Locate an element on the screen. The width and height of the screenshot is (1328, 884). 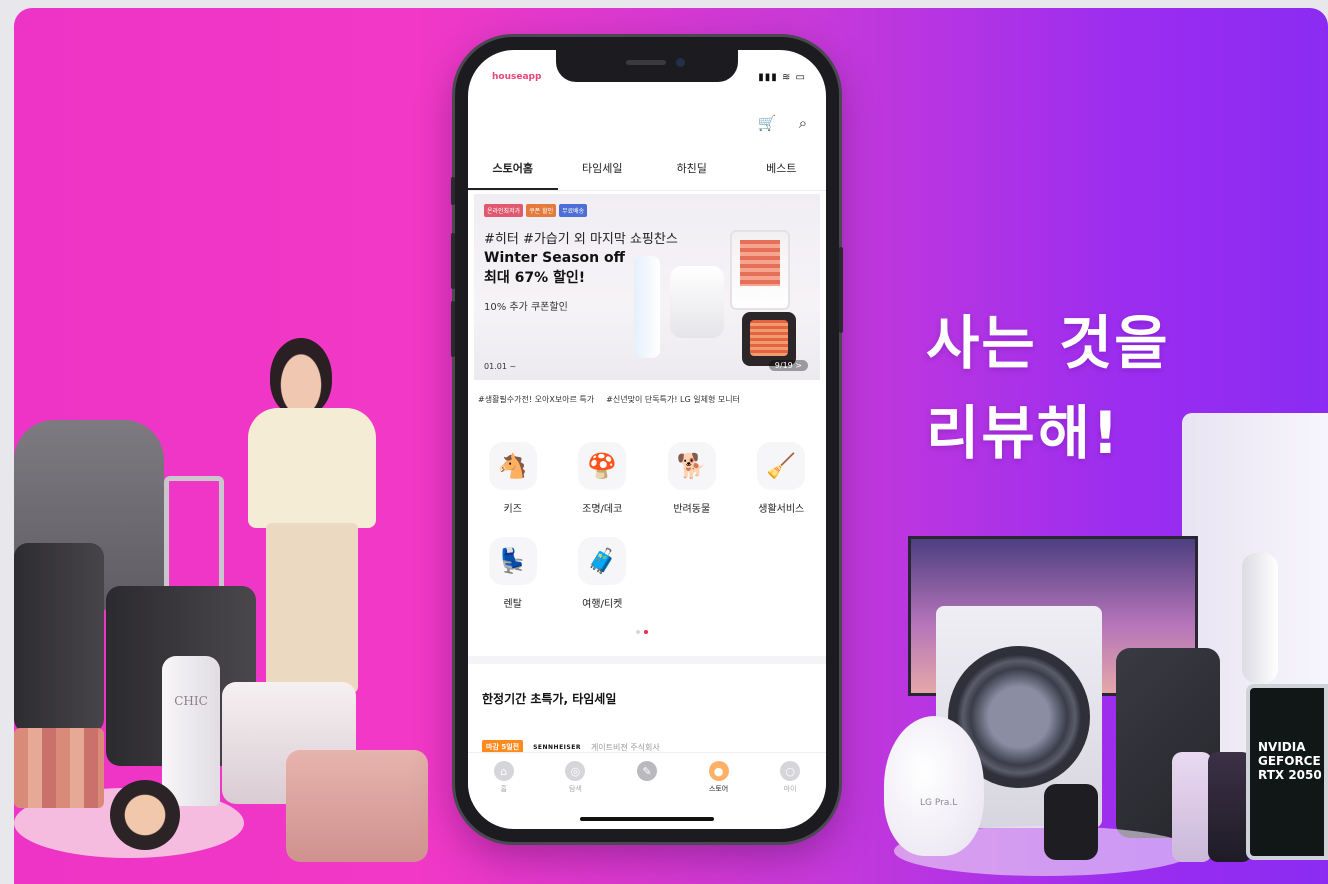
category-pets: 🐕 반려동물 is located at coordinates (692, 478).